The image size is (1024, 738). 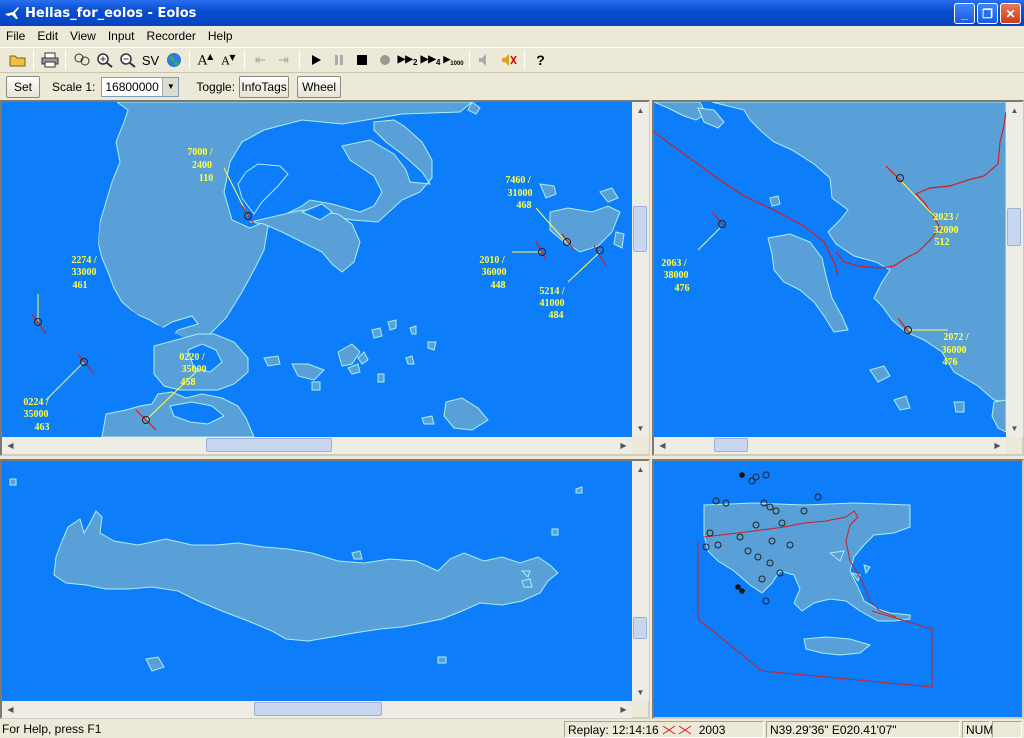 What do you see at coordinates (384, 60) in the screenshot?
I see `record-icon` at bounding box center [384, 60].